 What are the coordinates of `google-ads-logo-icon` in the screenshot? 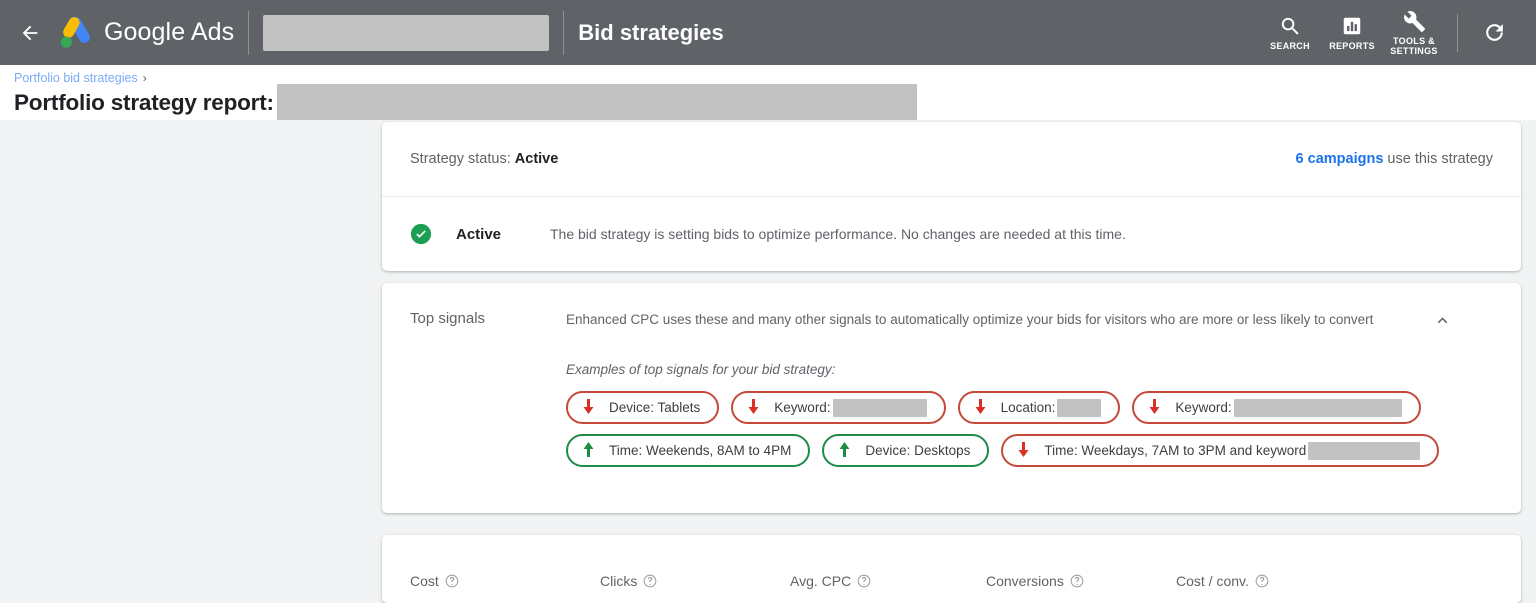 It's located at (75, 32).